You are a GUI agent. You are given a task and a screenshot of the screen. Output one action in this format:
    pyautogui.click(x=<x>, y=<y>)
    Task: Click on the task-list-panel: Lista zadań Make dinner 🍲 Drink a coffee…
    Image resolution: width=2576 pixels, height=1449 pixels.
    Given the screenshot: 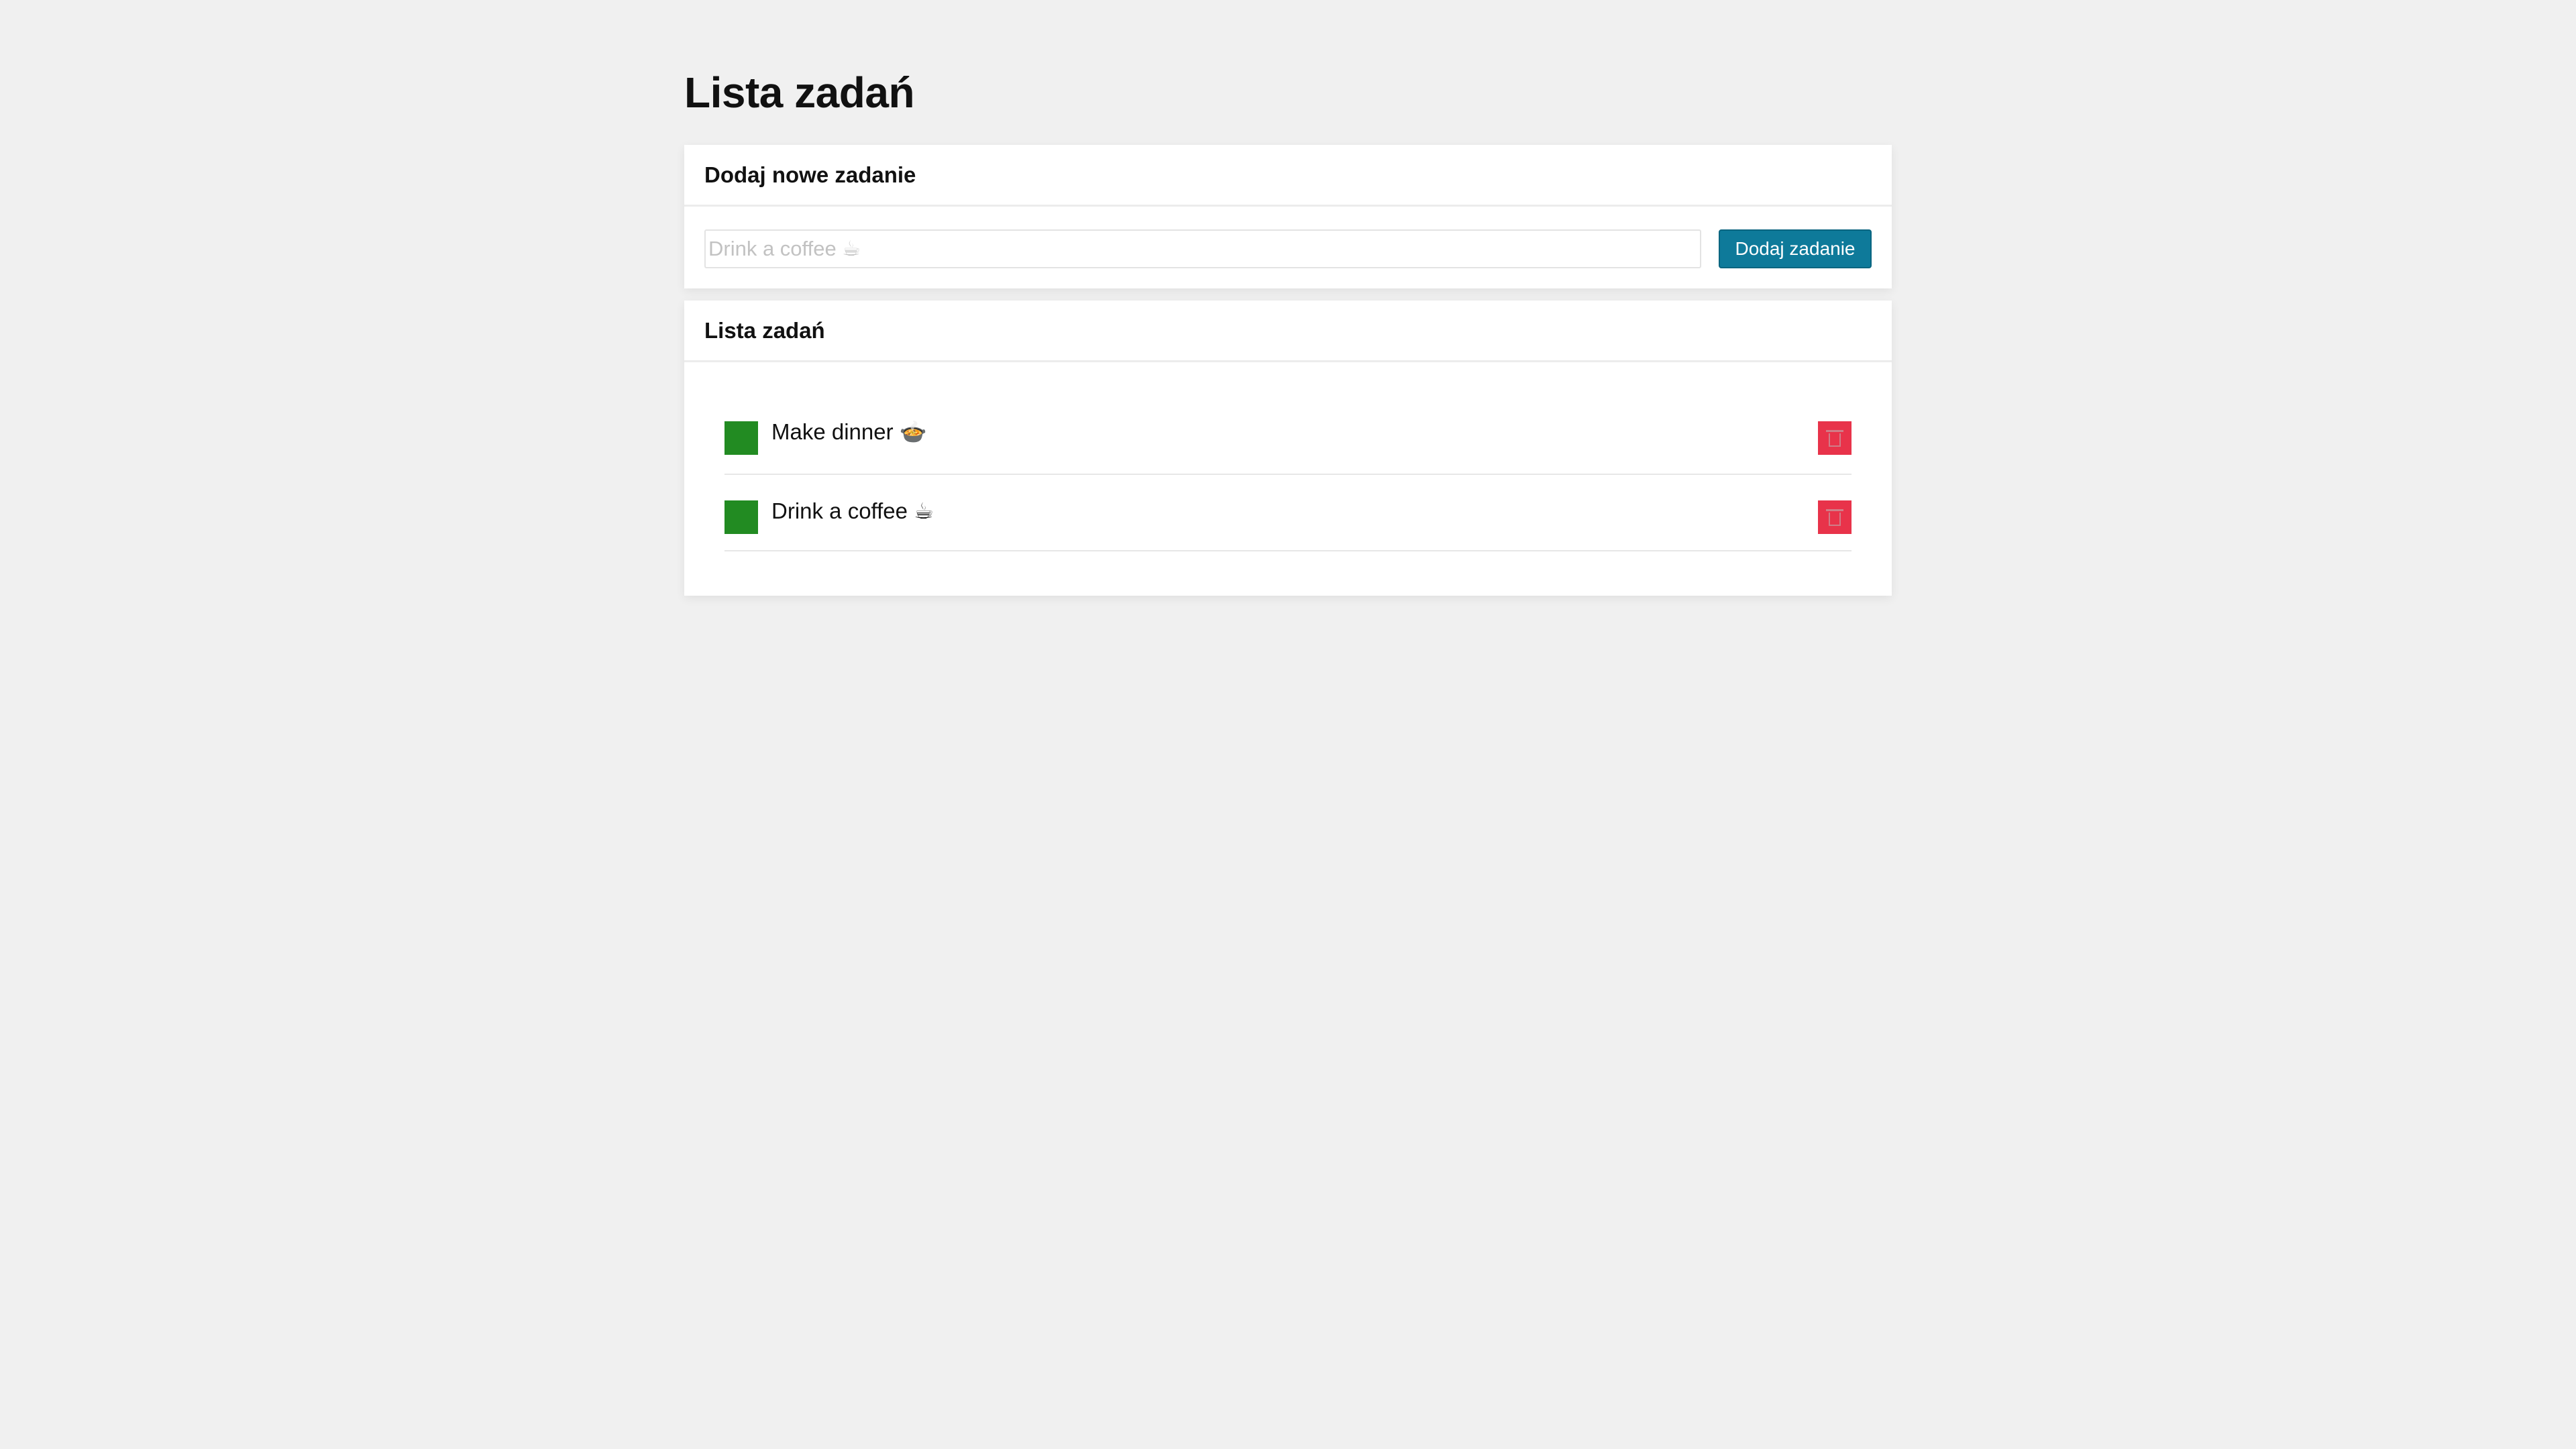 What is the action you would take?
    pyautogui.click(x=1288, y=448)
    